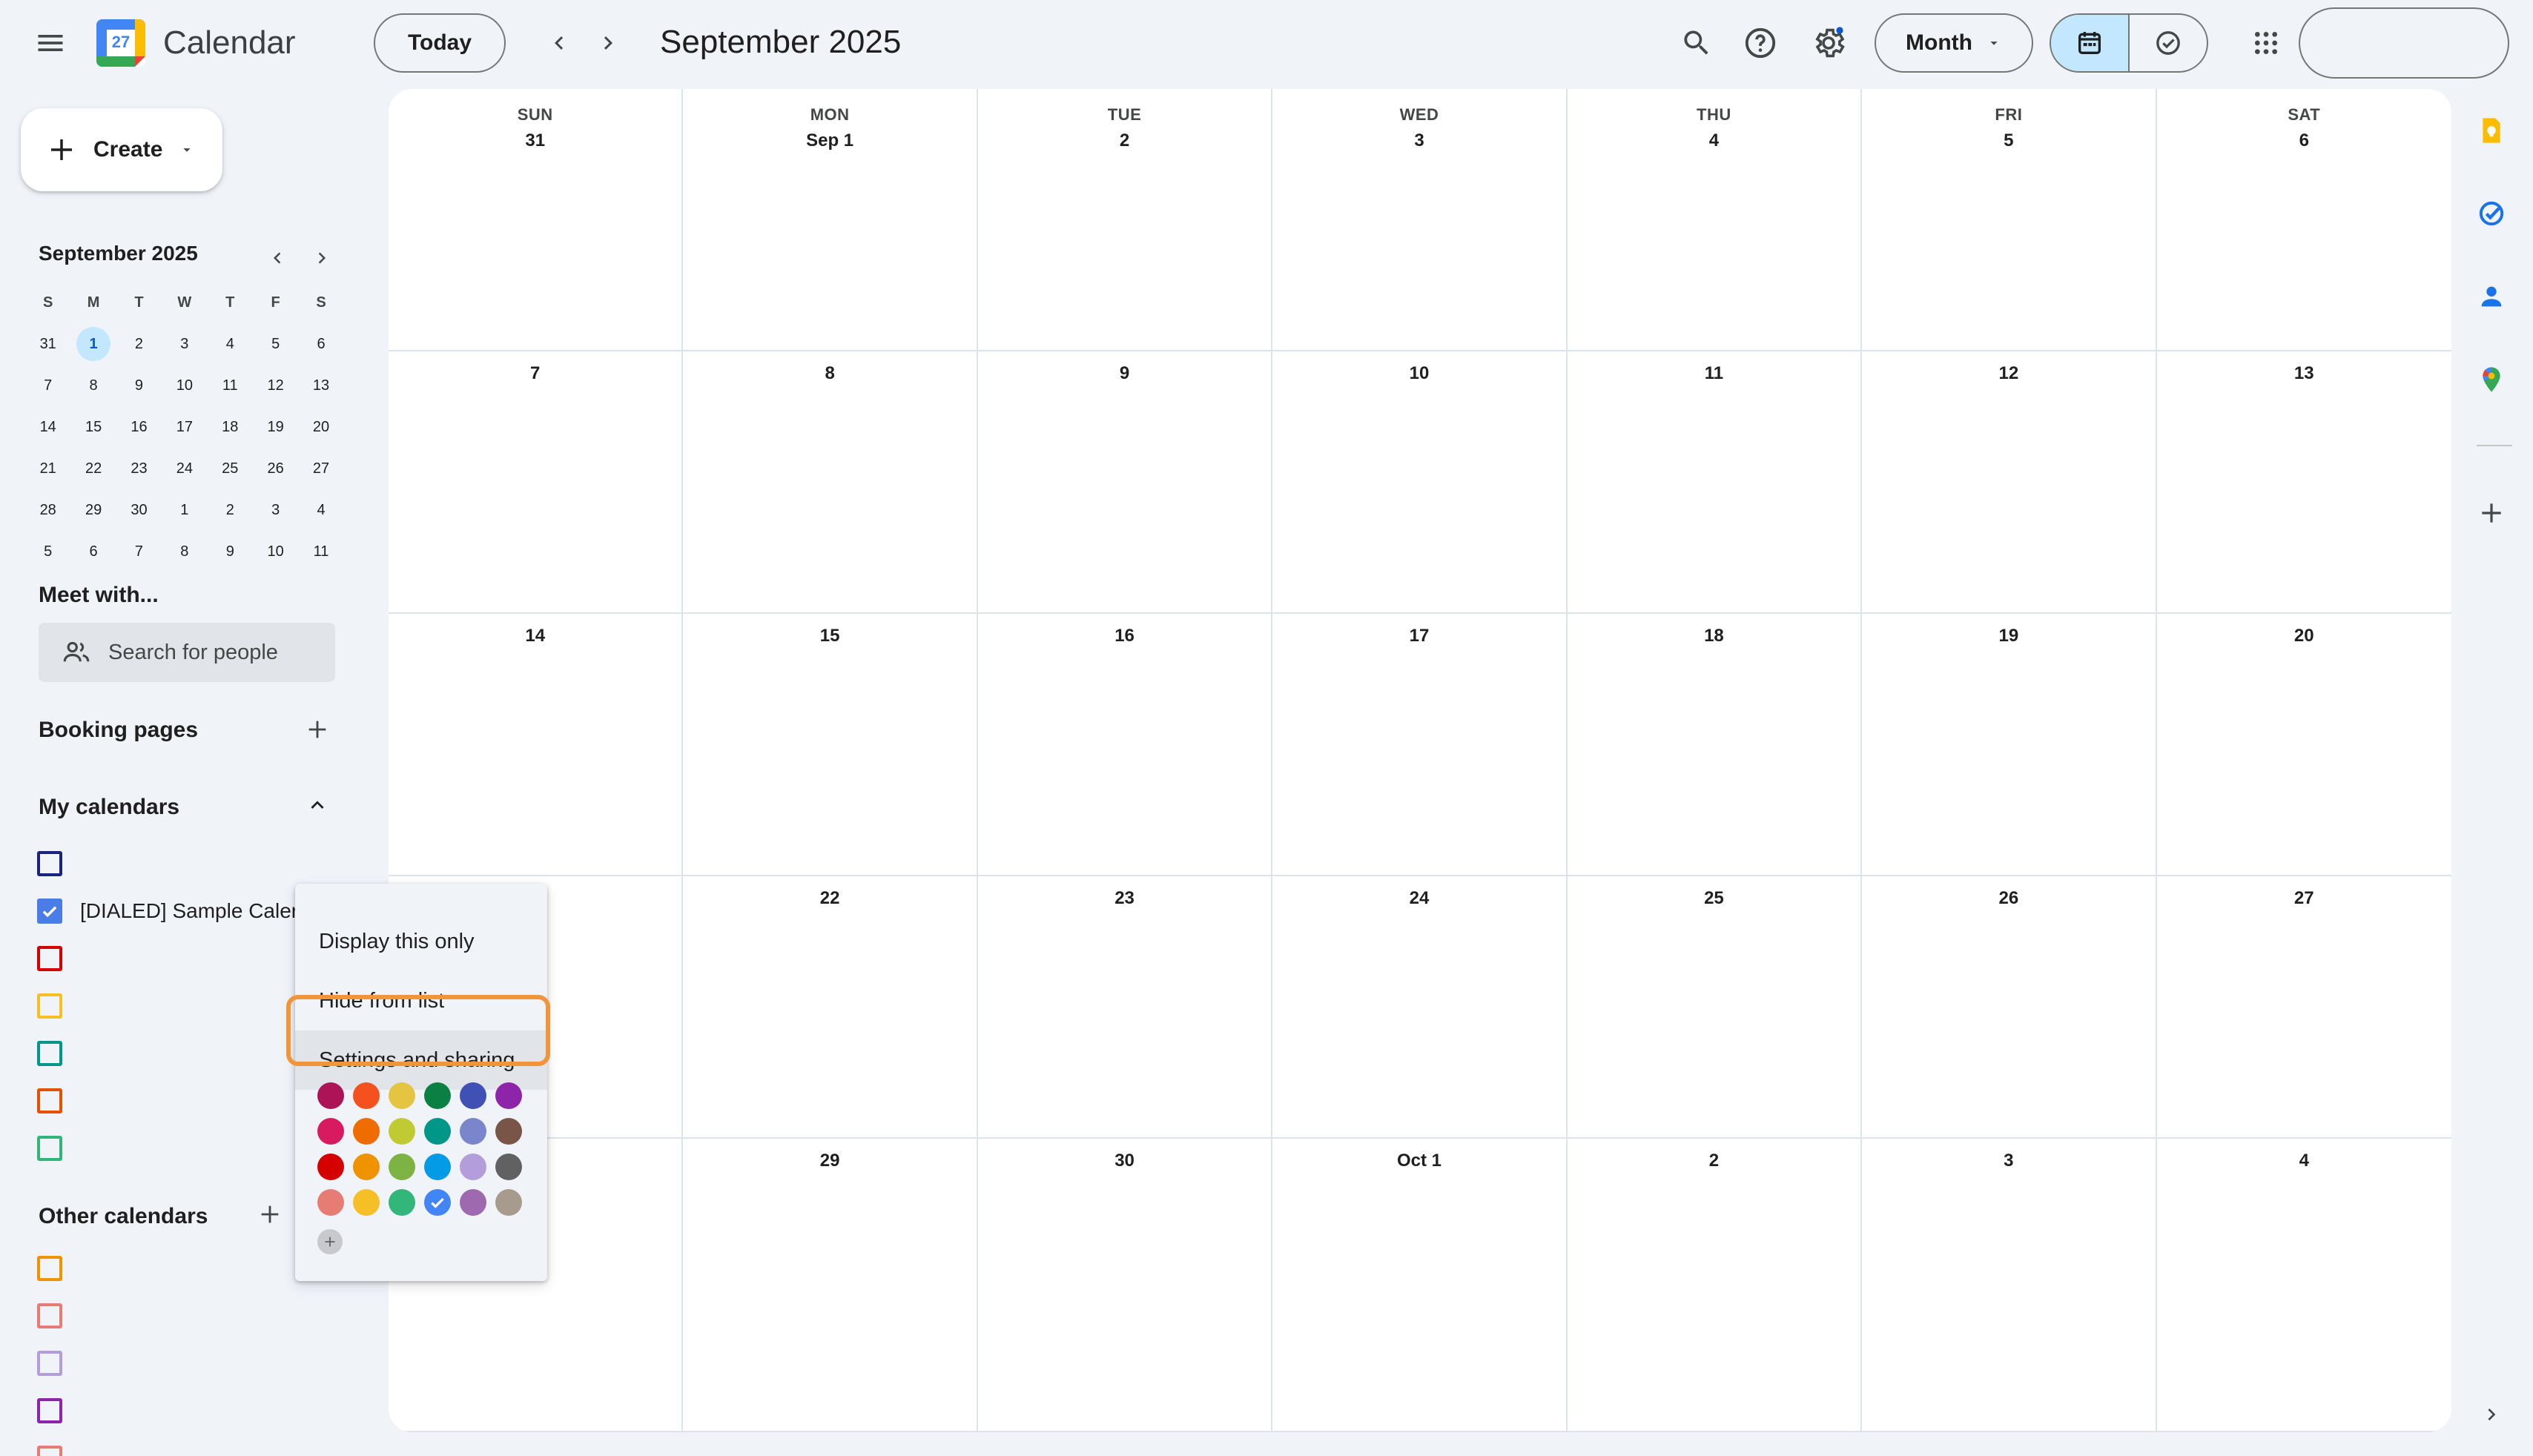  What do you see at coordinates (47, 344) in the screenshot?
I see `mini-calendar-day: 31` at bounding box center [47, 344].